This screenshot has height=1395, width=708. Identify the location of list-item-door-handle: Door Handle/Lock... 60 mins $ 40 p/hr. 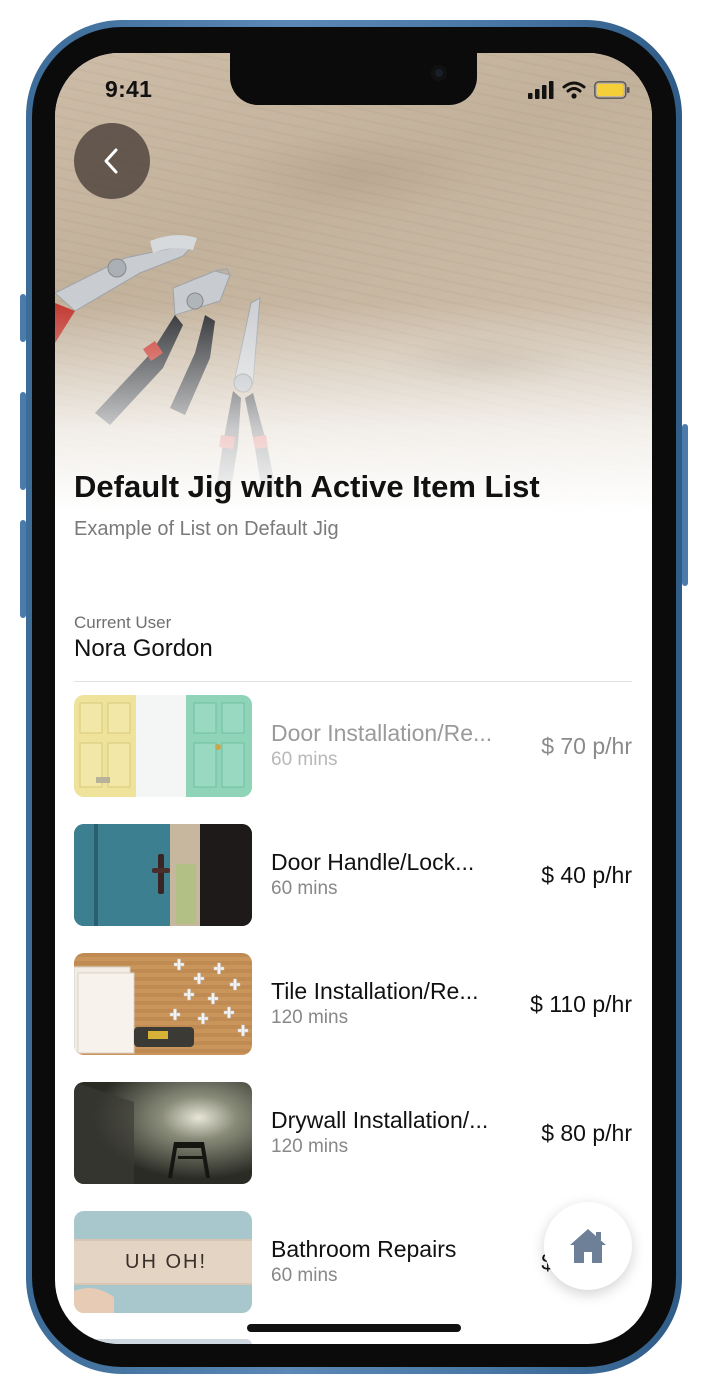
(353, 888).